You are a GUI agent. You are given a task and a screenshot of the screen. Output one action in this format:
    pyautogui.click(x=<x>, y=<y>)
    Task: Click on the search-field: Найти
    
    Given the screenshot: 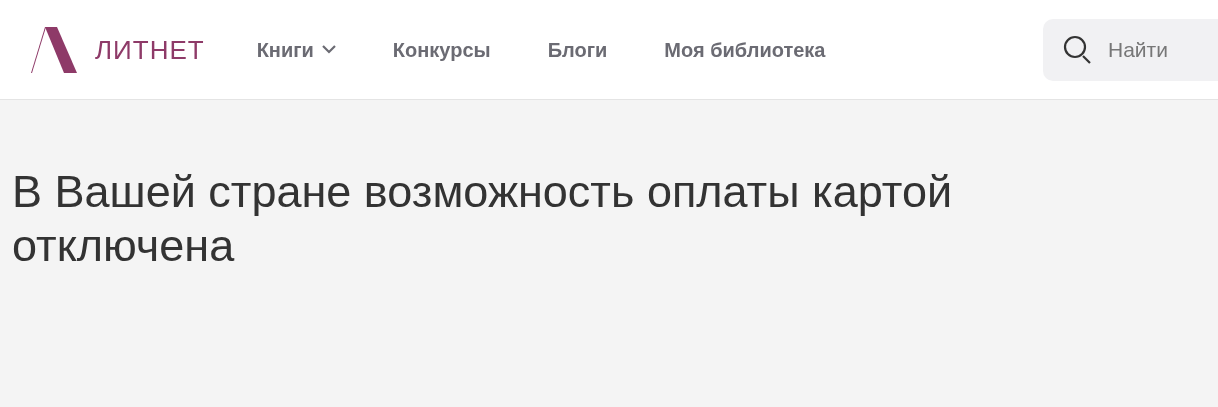 What is the action you would take?
    pyautogui.click(x=1130, y=49)
    